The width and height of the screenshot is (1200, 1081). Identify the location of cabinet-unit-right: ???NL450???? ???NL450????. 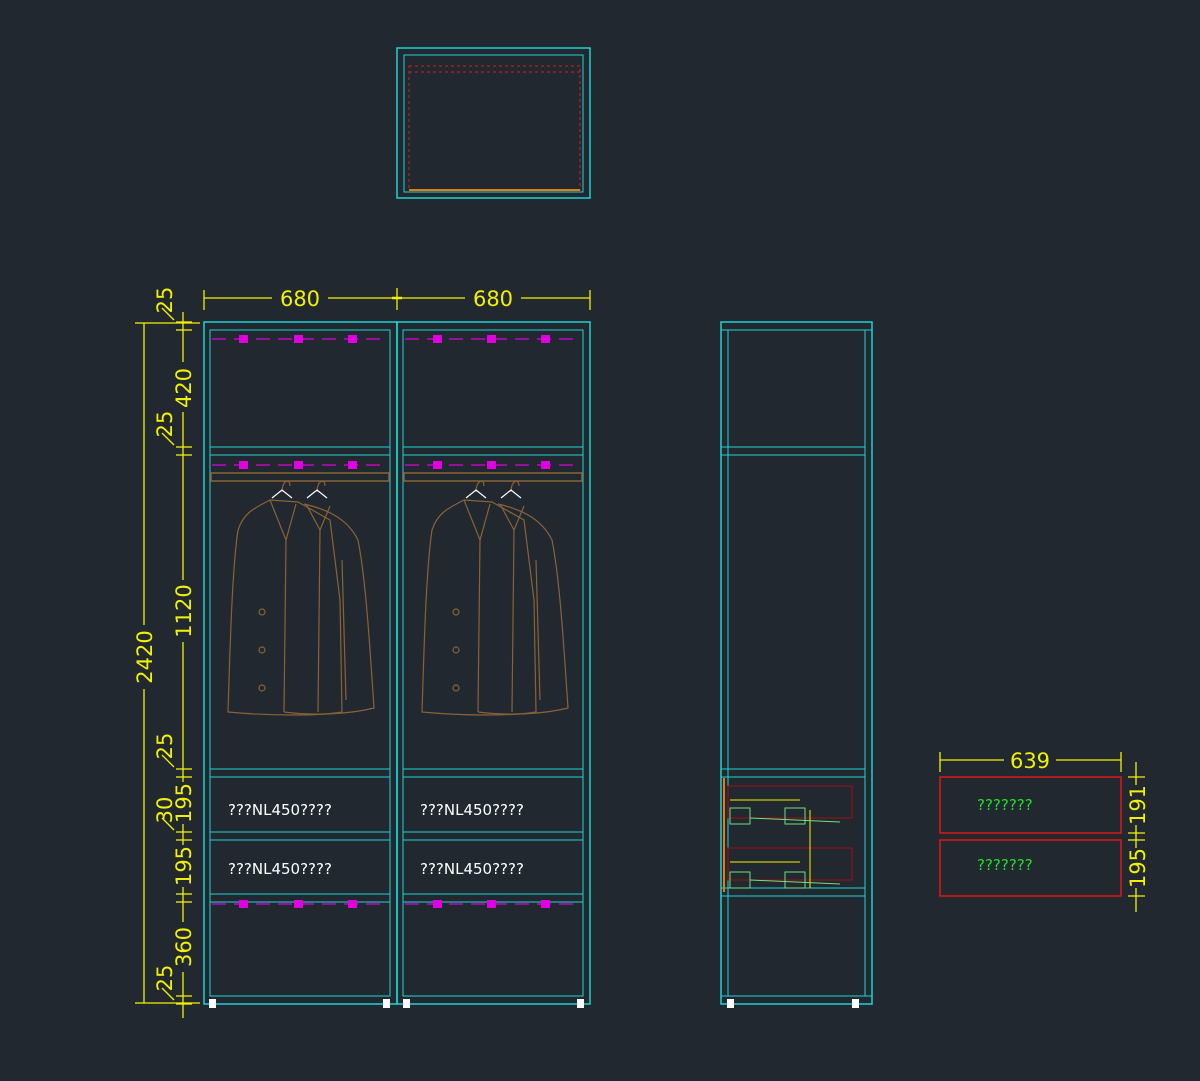
(493, 664).